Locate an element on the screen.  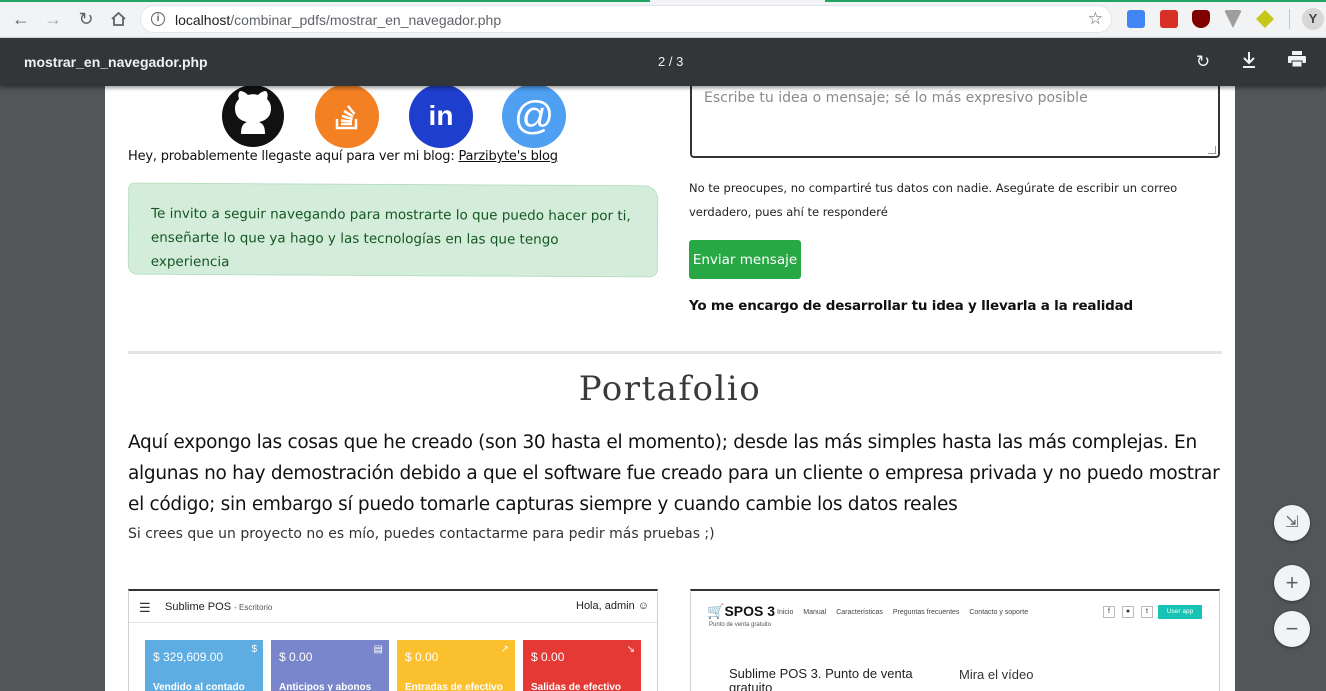
trend-up-icon: ↗ is located at coordinates (504, 649).